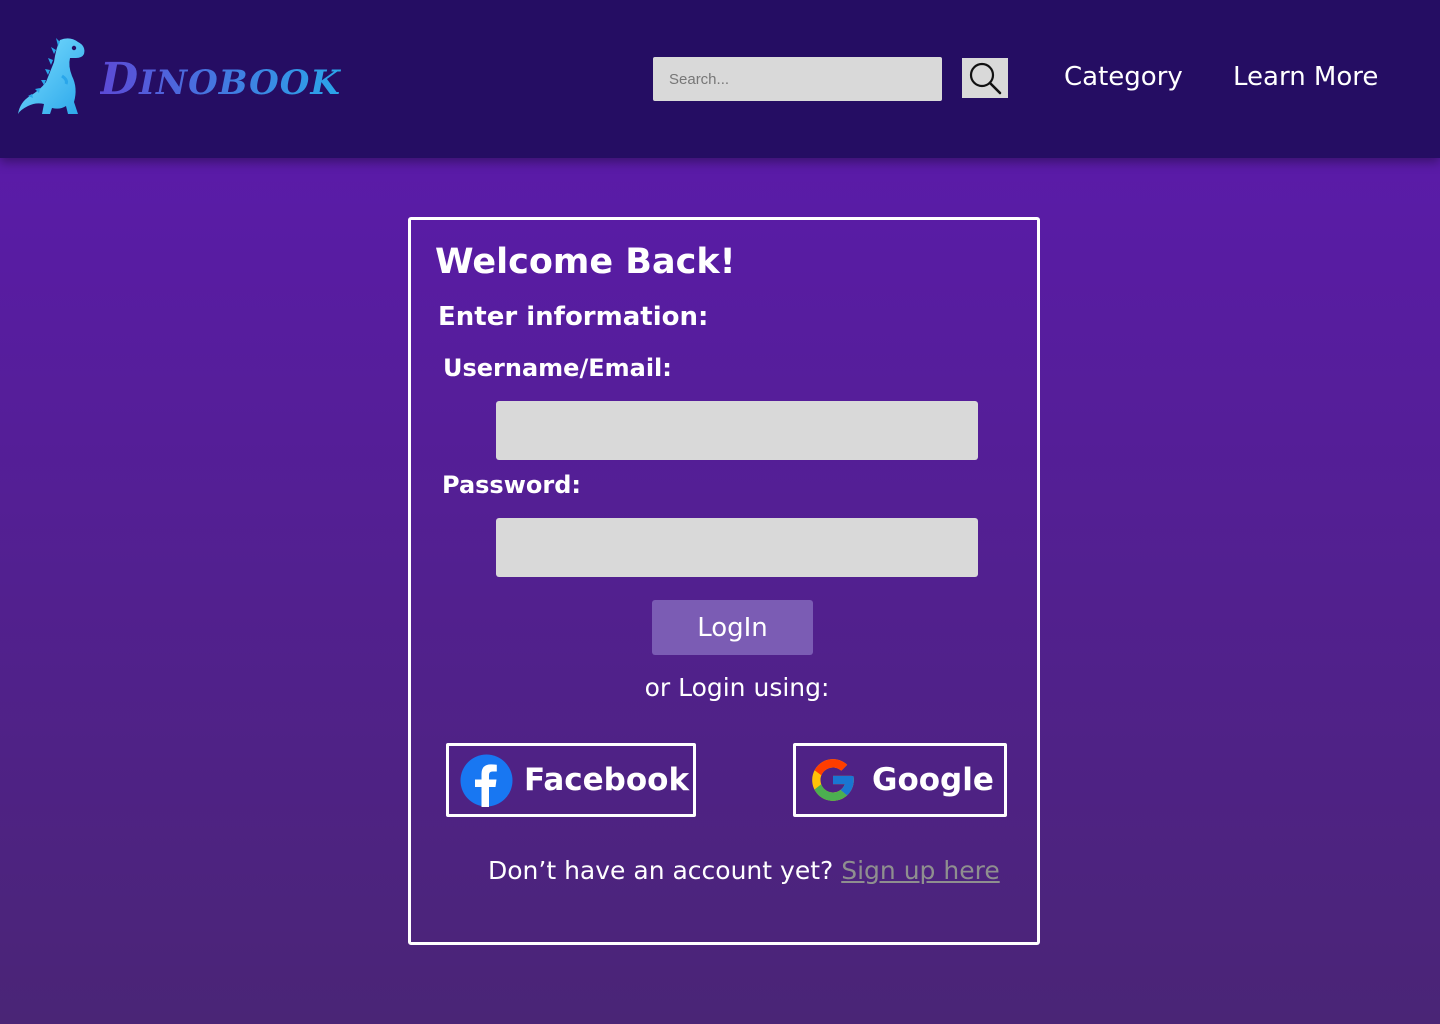 The image size is (1440, 1024). Describe the element at coordinates (51, 76) in the screenshot. I see `dinosaur-icon` at that location.